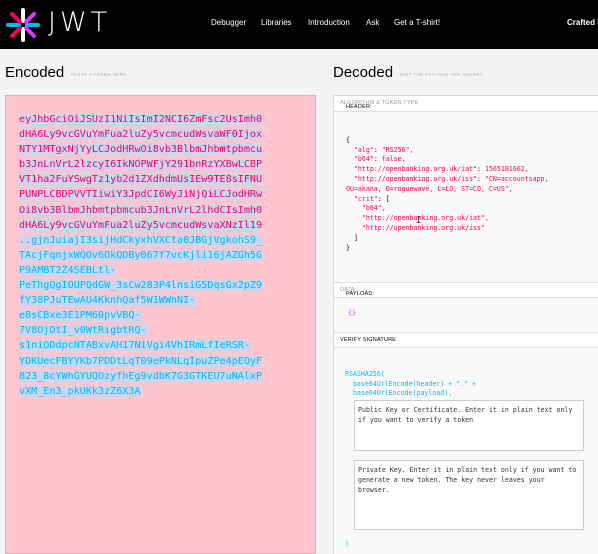 This screenshot has width=598, height=554. What do you see at coordinates (582, 22) in the screenshot?
I see `crafted-by-text: Crafted b` at bounding box center [582, 22].